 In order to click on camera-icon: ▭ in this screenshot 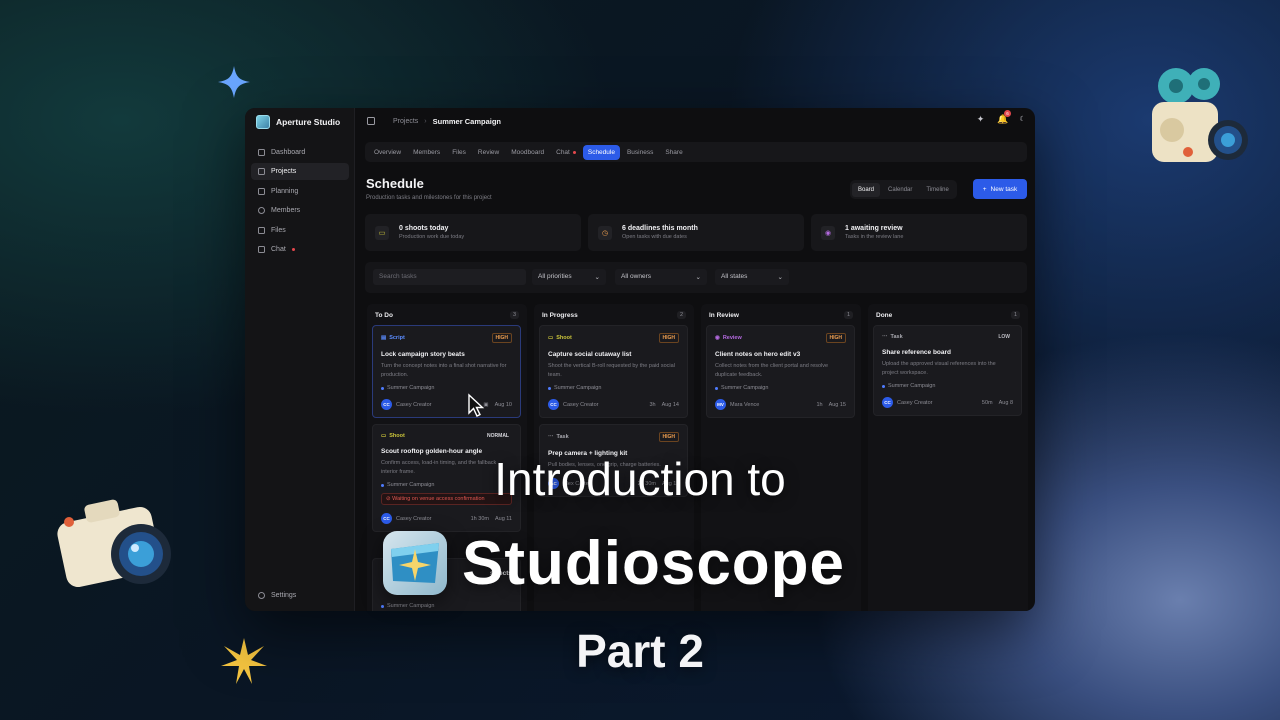, I will do `click(384, 436)`.